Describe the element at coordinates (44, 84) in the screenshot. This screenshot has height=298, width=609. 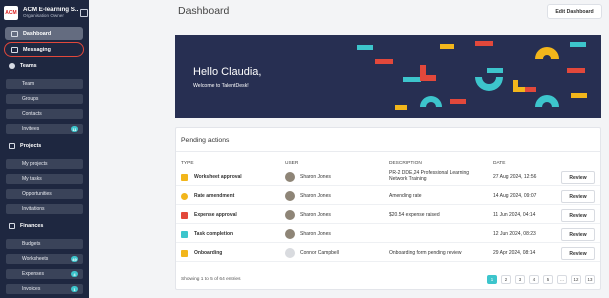
I see `sidebar-item-team: Team` at that location.